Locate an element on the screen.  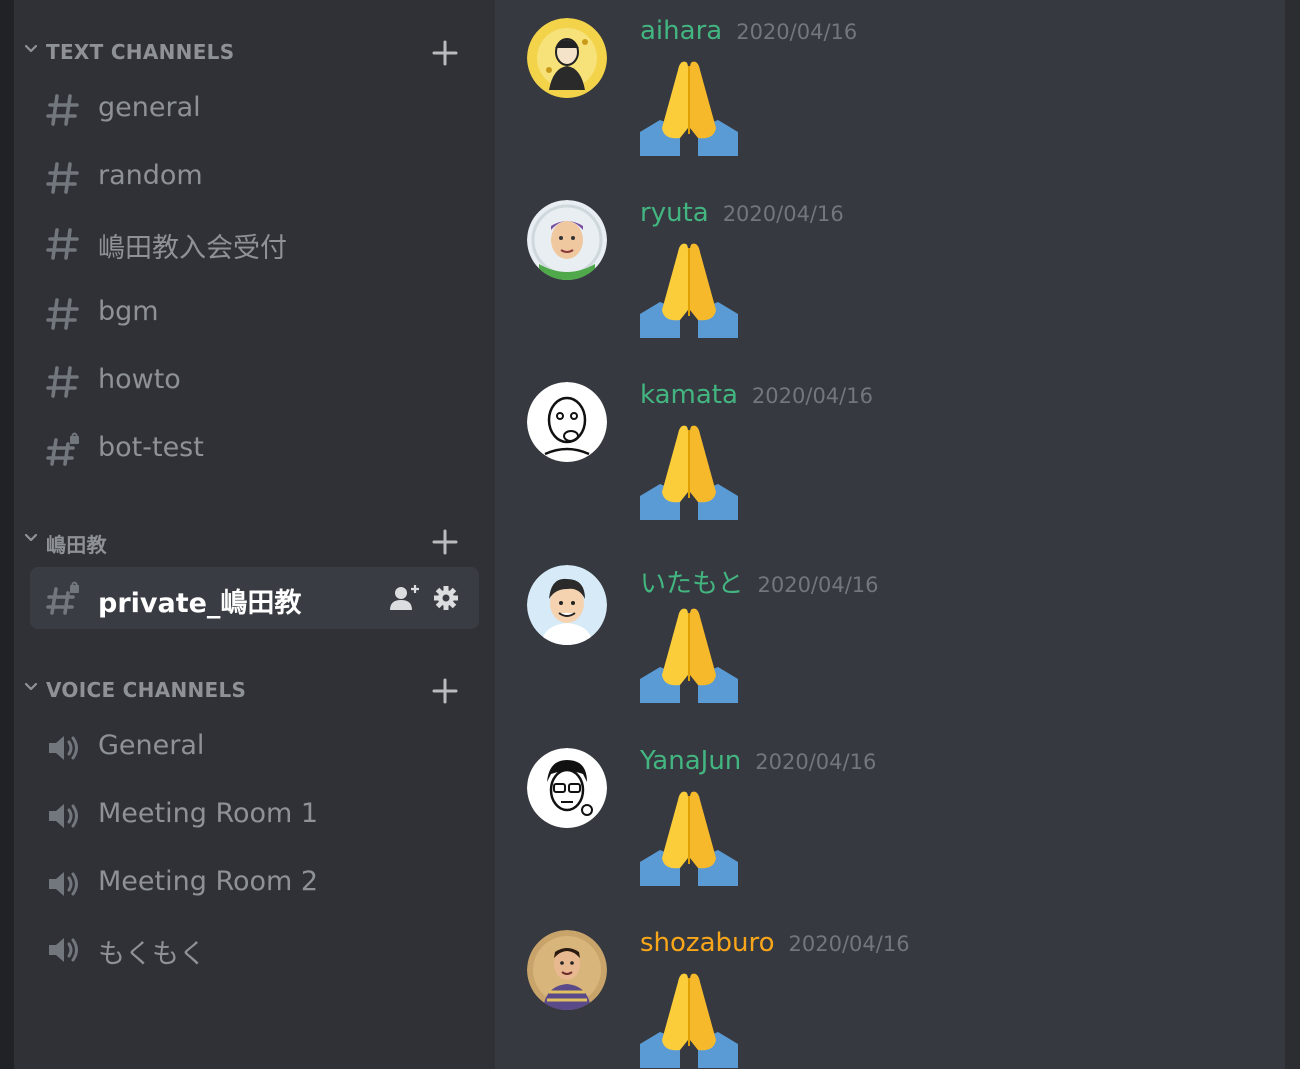
category-label: TEXT CHANNELS is located at coordinates (140, 52).